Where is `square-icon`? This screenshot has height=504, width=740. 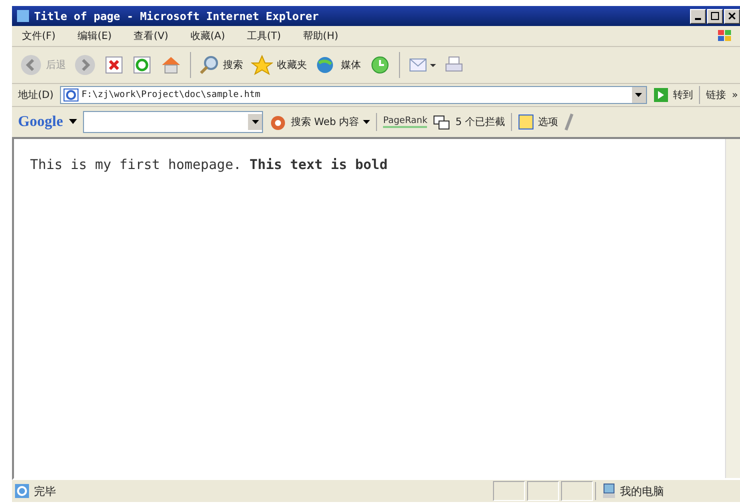 square-icon is located at coordinates (526, 122).